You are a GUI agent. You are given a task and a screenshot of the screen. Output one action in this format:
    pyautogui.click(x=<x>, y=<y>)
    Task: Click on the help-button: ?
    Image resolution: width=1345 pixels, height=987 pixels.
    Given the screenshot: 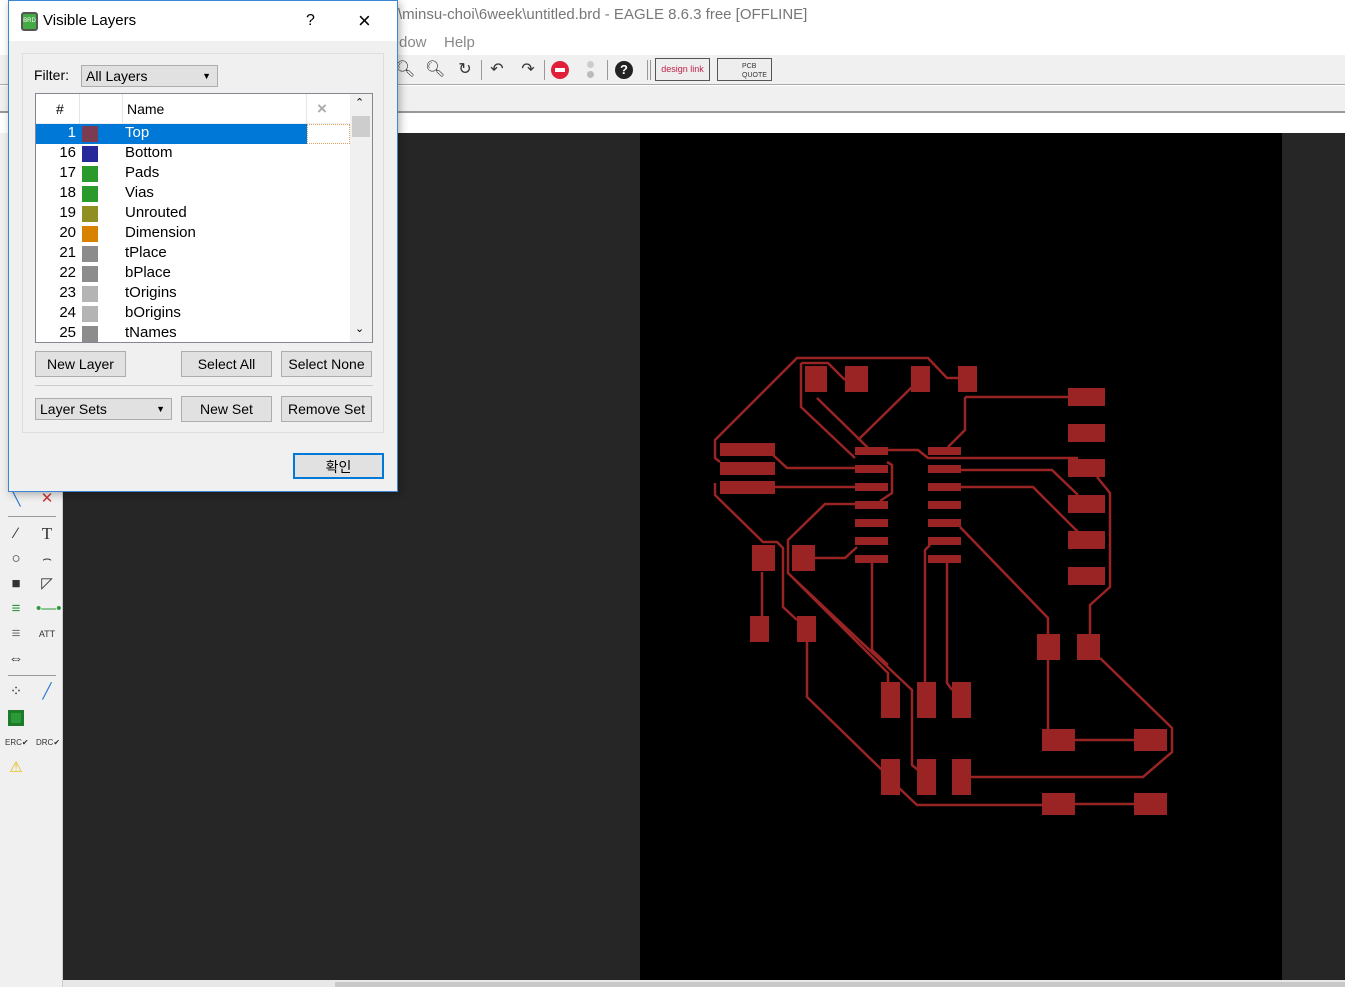 What is the action you would take?
    pyautogui.click(x=310, y=21)
    